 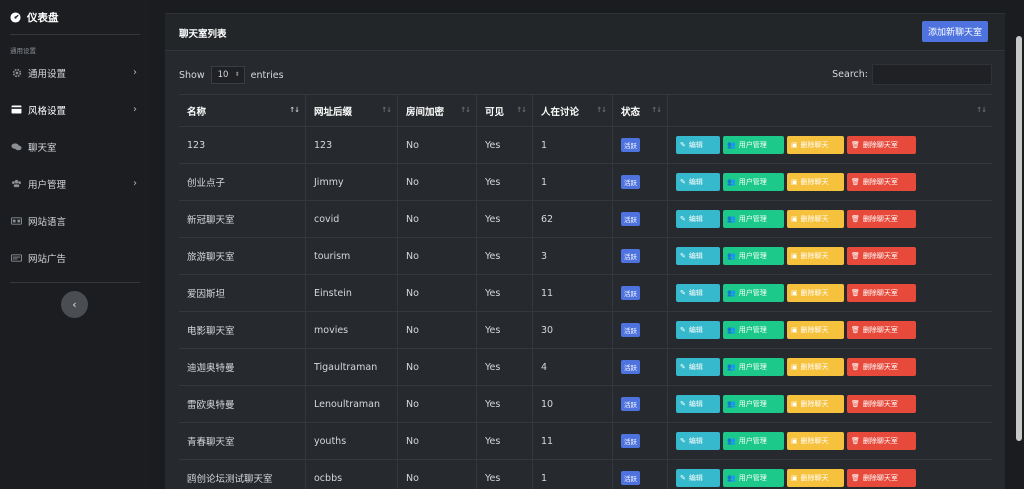 What do you see at coordinates (75, 257) in the screenshot?
I see `sidebar-item-site-ads: 网站广告` at bounding box center [75, 257].